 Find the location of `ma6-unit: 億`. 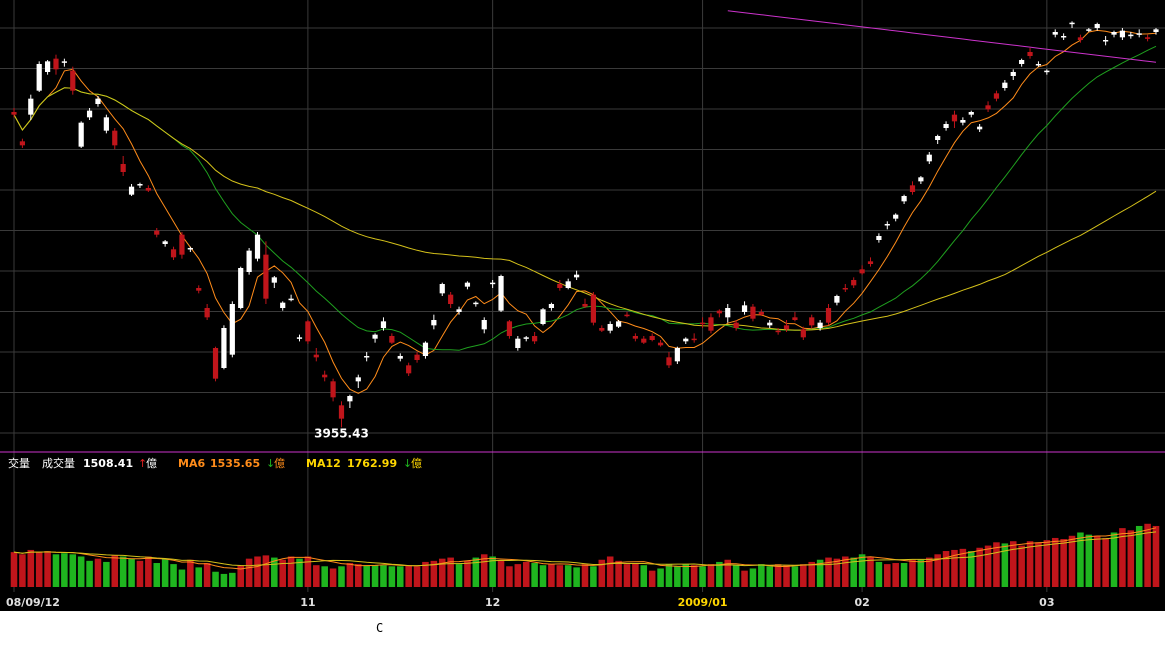

ma6-unit: 億 is located at coordinates (279, 463).